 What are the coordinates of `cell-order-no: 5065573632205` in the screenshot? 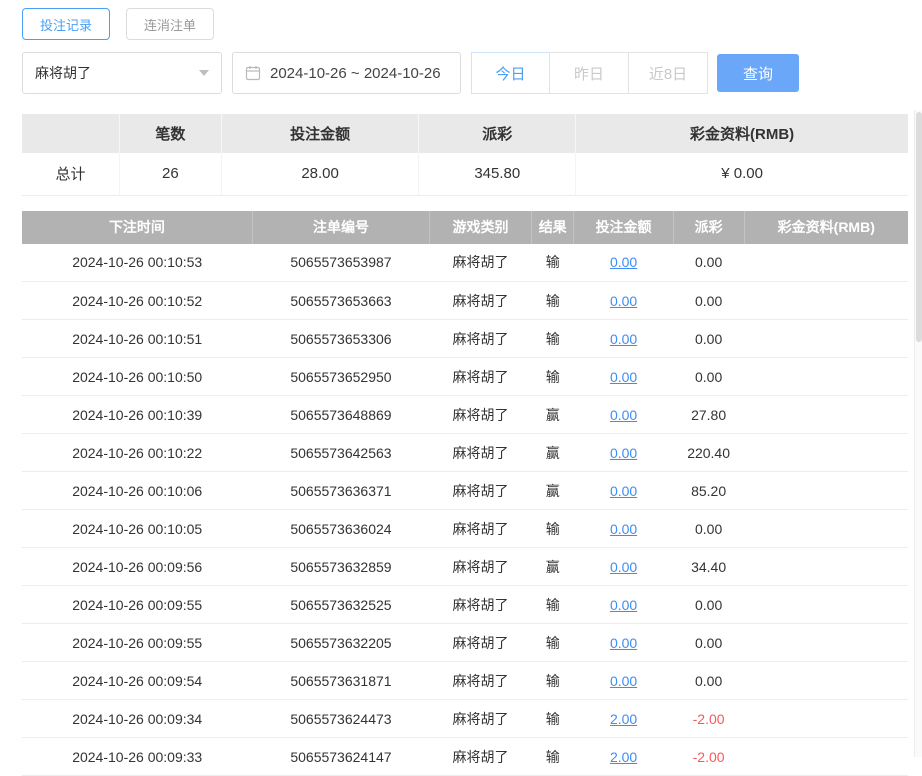 It's located at (340, 643).